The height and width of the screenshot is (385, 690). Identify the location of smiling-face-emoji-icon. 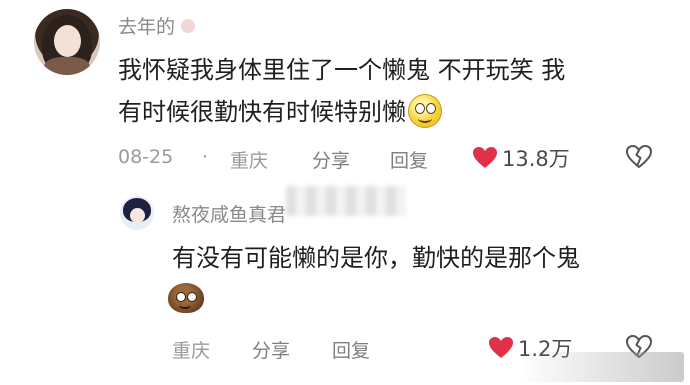
(425, 111).